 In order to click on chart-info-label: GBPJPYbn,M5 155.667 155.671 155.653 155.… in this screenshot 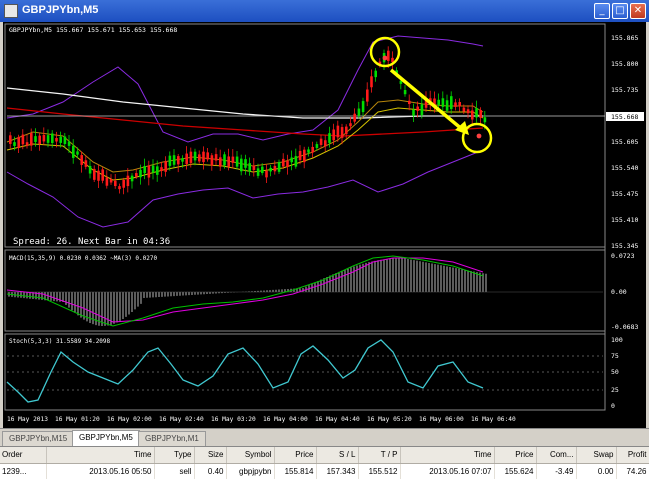, I will do `click(93, 30)`.